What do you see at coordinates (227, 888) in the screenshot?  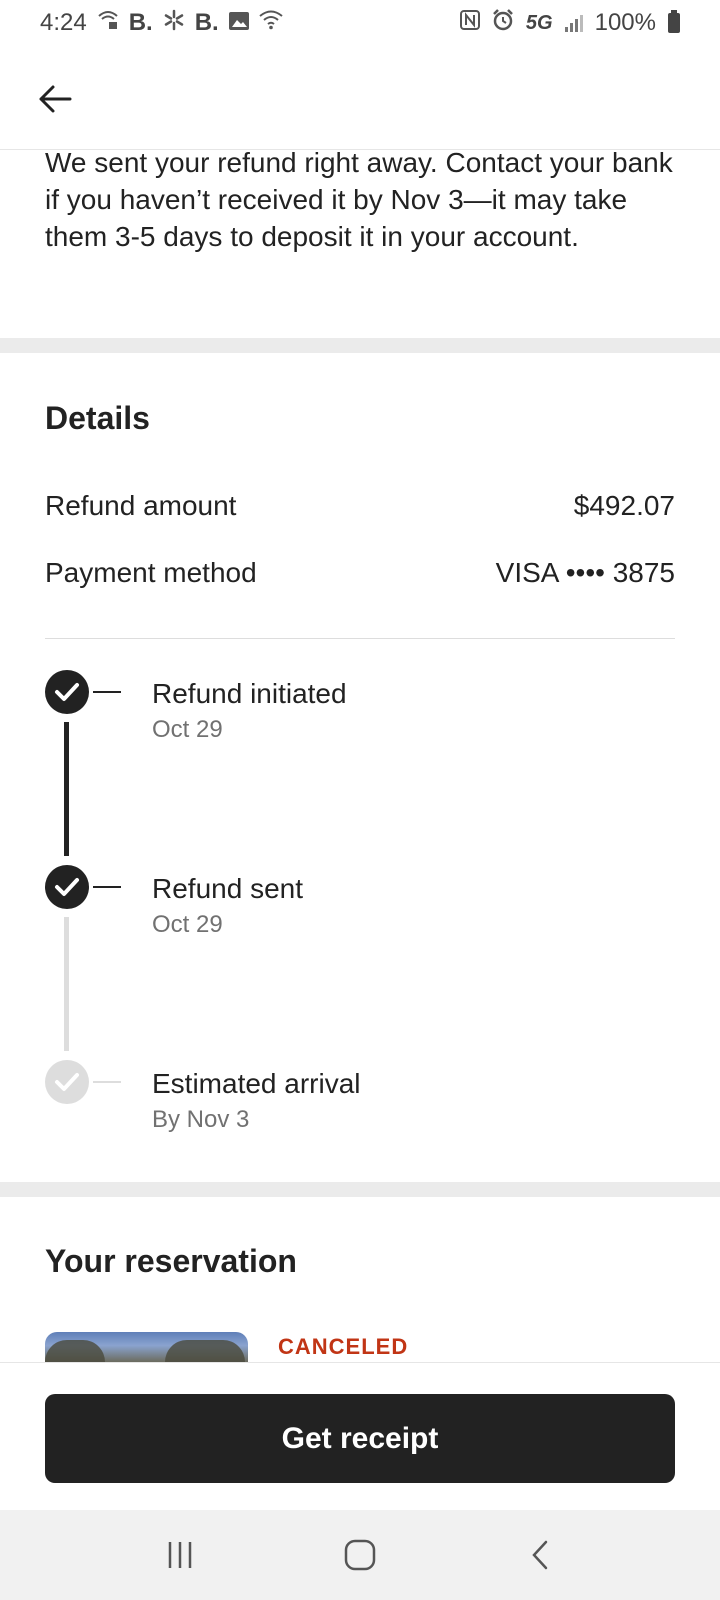 I see `timeline-step-label: Refund sent` at bounding box center [227, 888].